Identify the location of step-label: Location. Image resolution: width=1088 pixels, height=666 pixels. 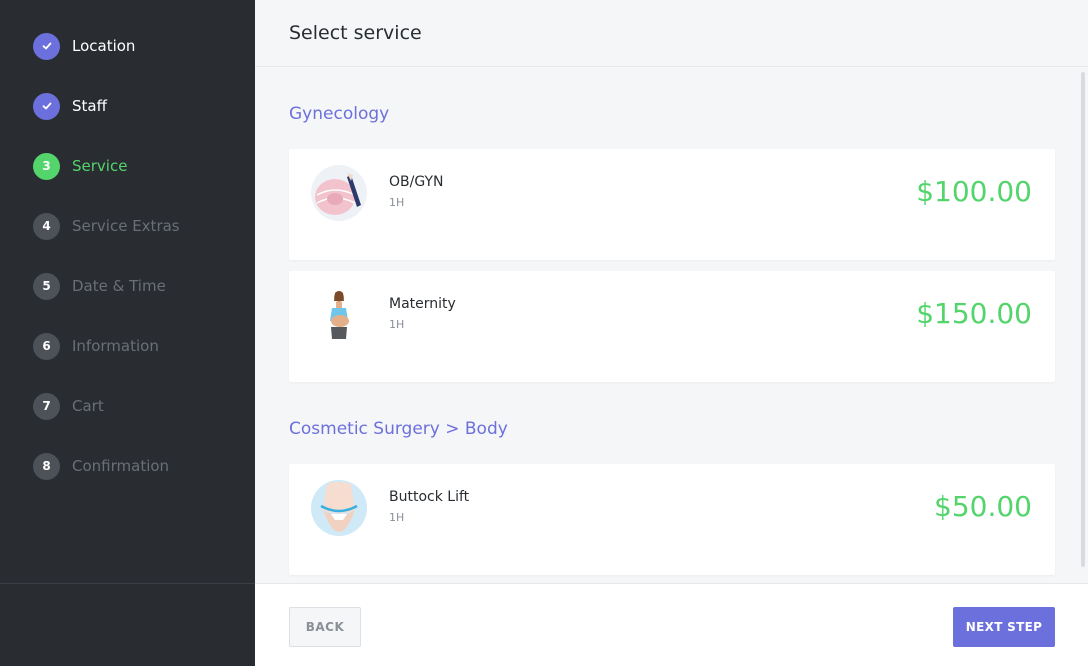
(104, 46).